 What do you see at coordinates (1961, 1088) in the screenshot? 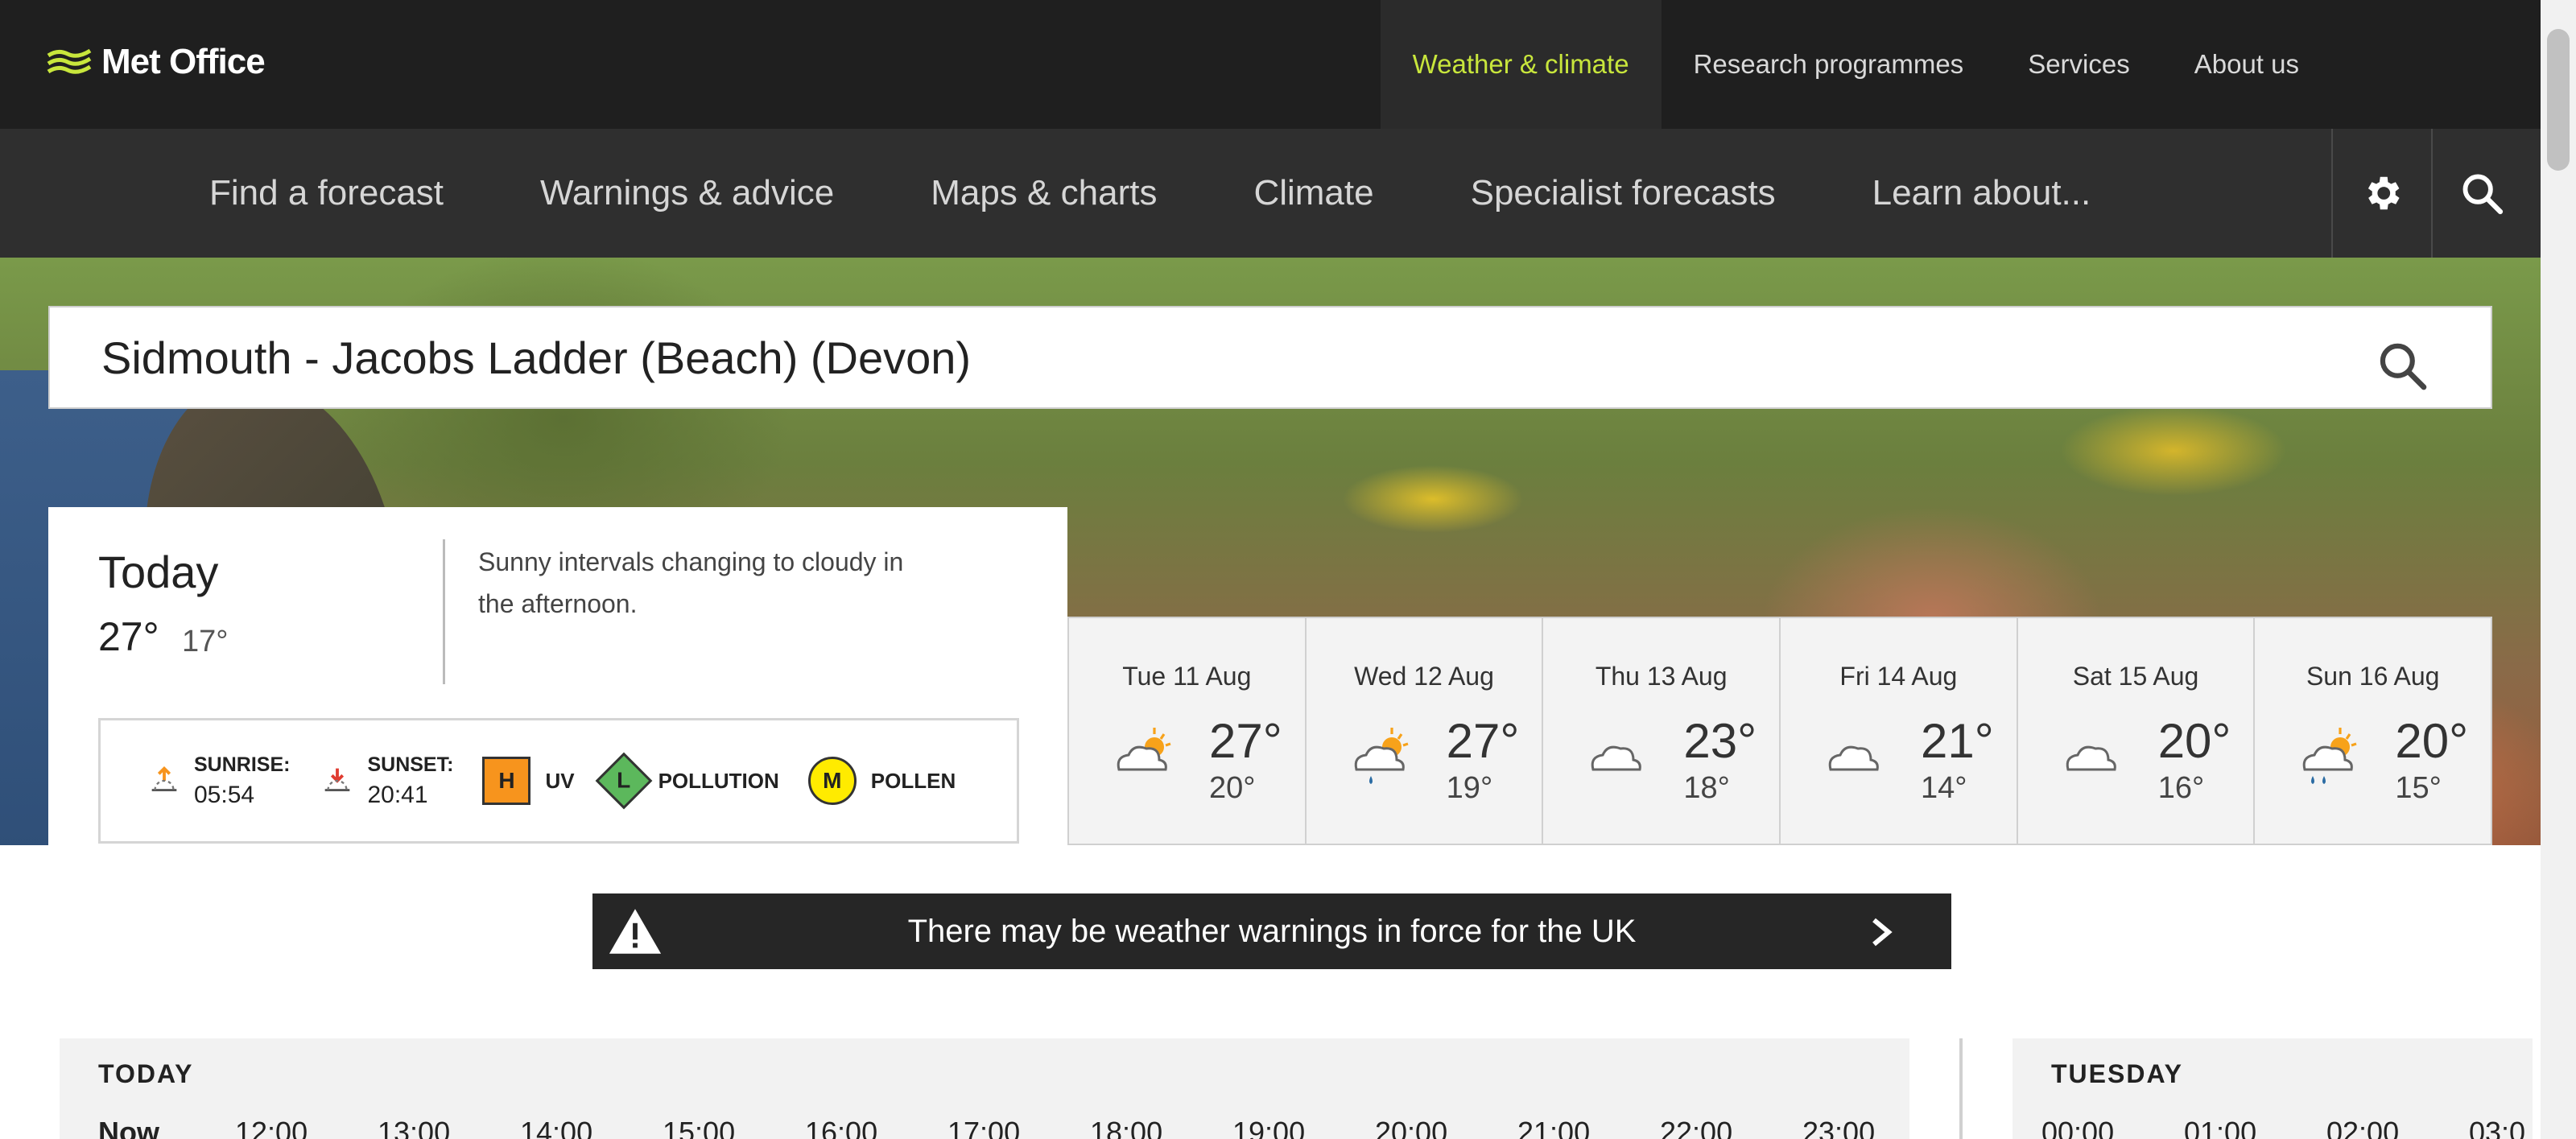
I see `hourly-divider` at bounding box center [1961, 1088].